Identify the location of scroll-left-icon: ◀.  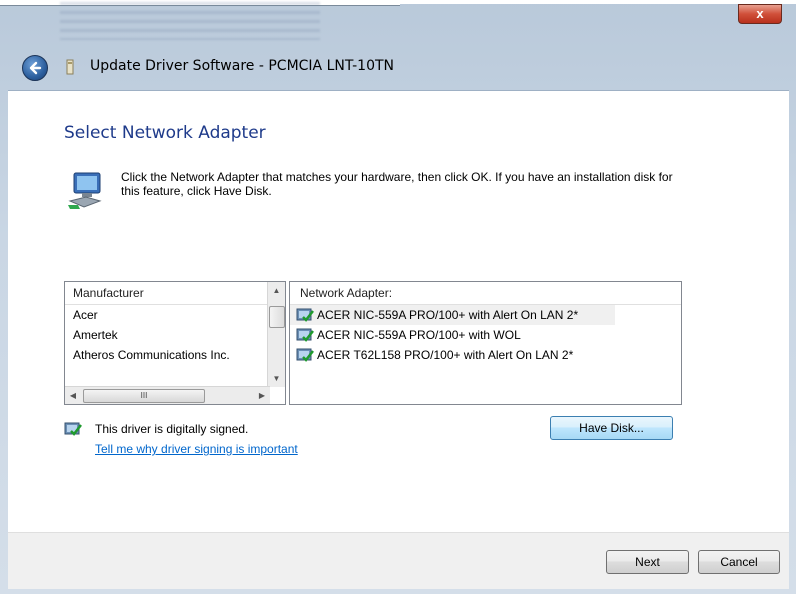
(73, 395).